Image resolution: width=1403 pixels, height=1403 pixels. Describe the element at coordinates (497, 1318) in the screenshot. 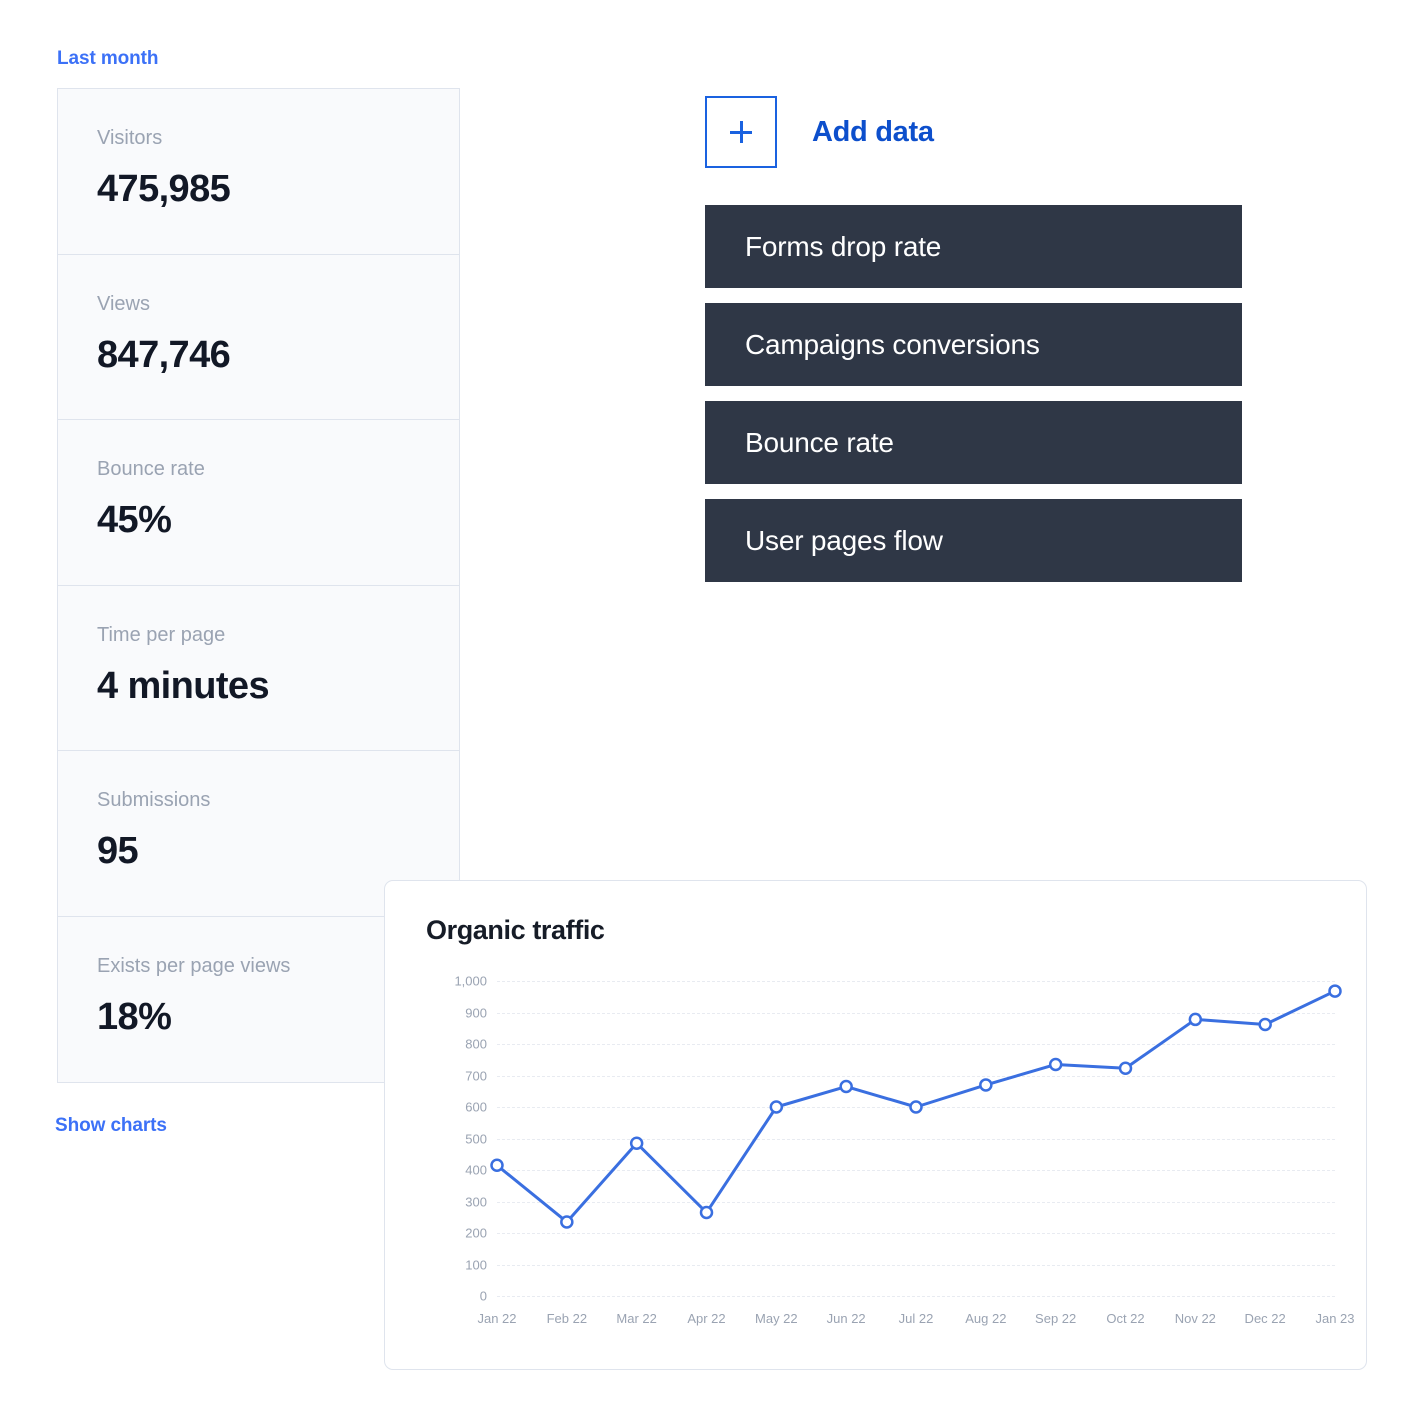

I see `x-axis-tick: Jan 22` at that location.